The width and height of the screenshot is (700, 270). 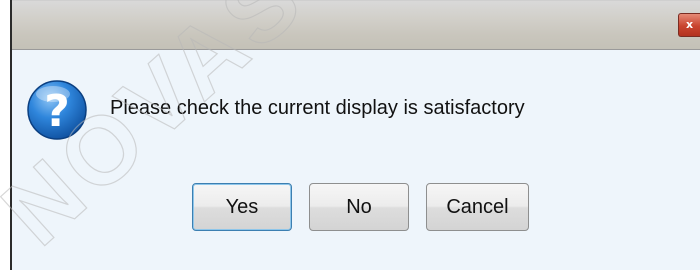 What do you see at coordinates (359, 207) in the screenshot?
I see `no-button: No` at bounding box center [359, 207].